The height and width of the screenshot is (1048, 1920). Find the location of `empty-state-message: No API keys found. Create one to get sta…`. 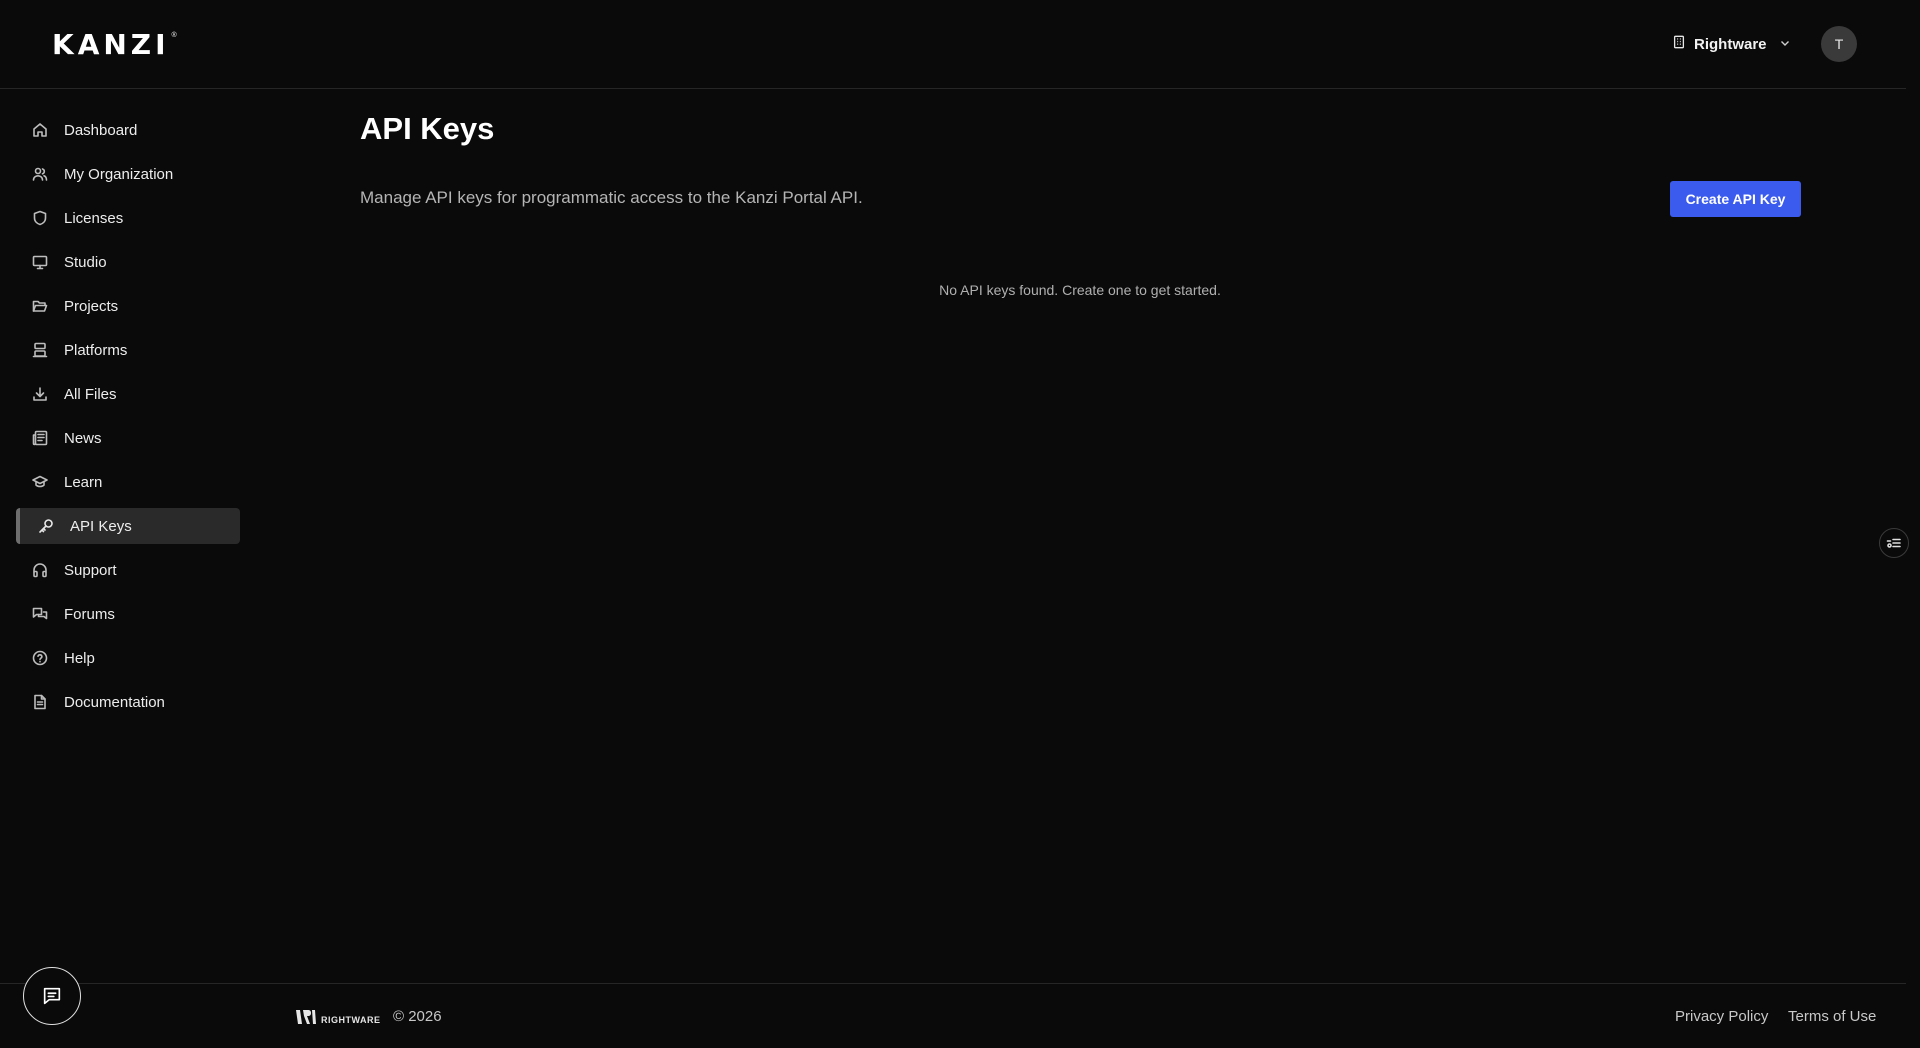

empty-state-message: No API keys found. Create one to get sta… is located at coordinates (1080, 290).